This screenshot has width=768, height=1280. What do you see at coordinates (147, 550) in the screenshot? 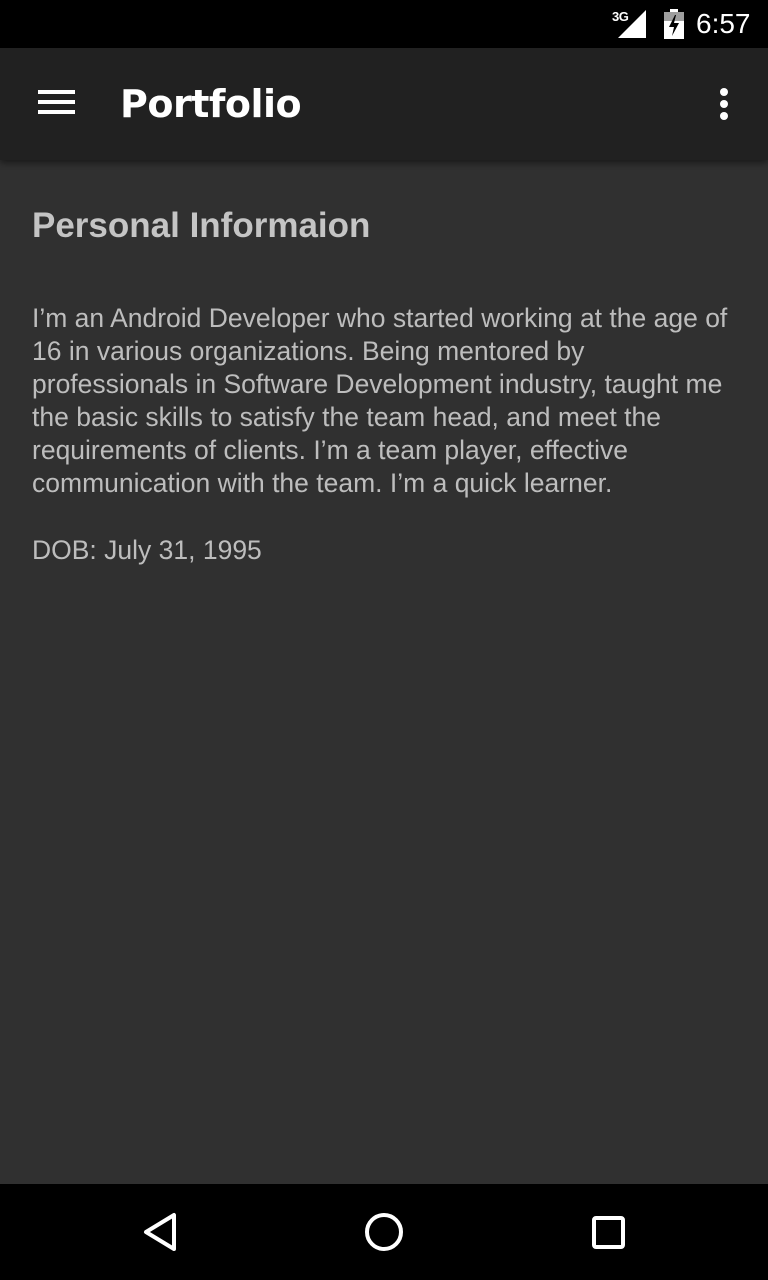
I see `dob-text: DOB: July 31, 1995` at bounding box center [147, 550].